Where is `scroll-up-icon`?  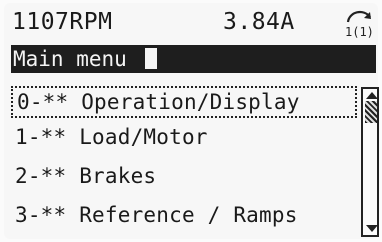 scroll-up-icon is located at coordinates (372, 95).